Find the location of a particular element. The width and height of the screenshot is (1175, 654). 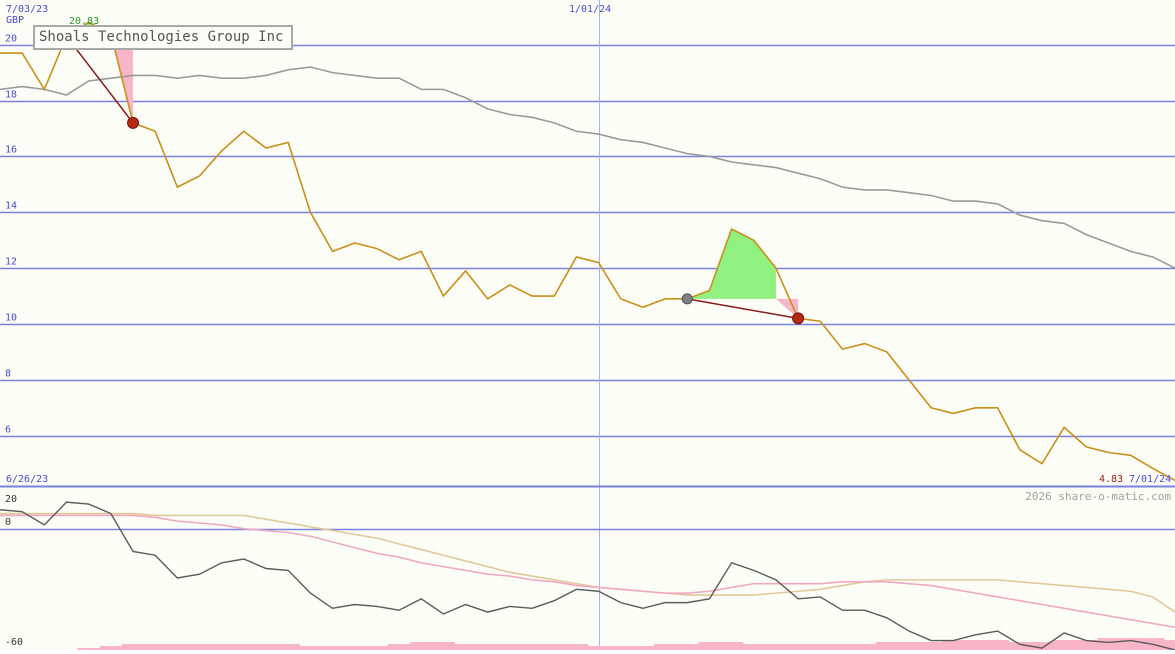

lower-y-tick-label: 20 is located at coordinates (11, 499).